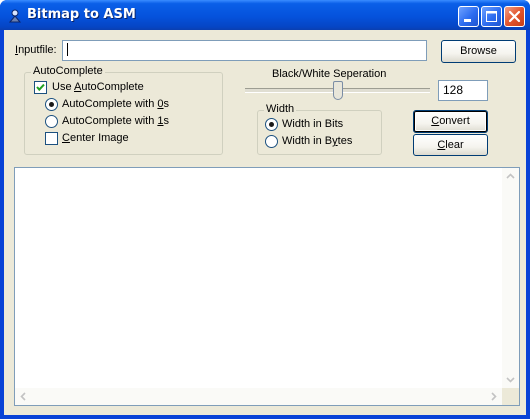 The width and height of the screenshot is (530, 419). Describe the element at coordinates (450, 121) in the screenshot. I see `convert-button: Convert` at that location.